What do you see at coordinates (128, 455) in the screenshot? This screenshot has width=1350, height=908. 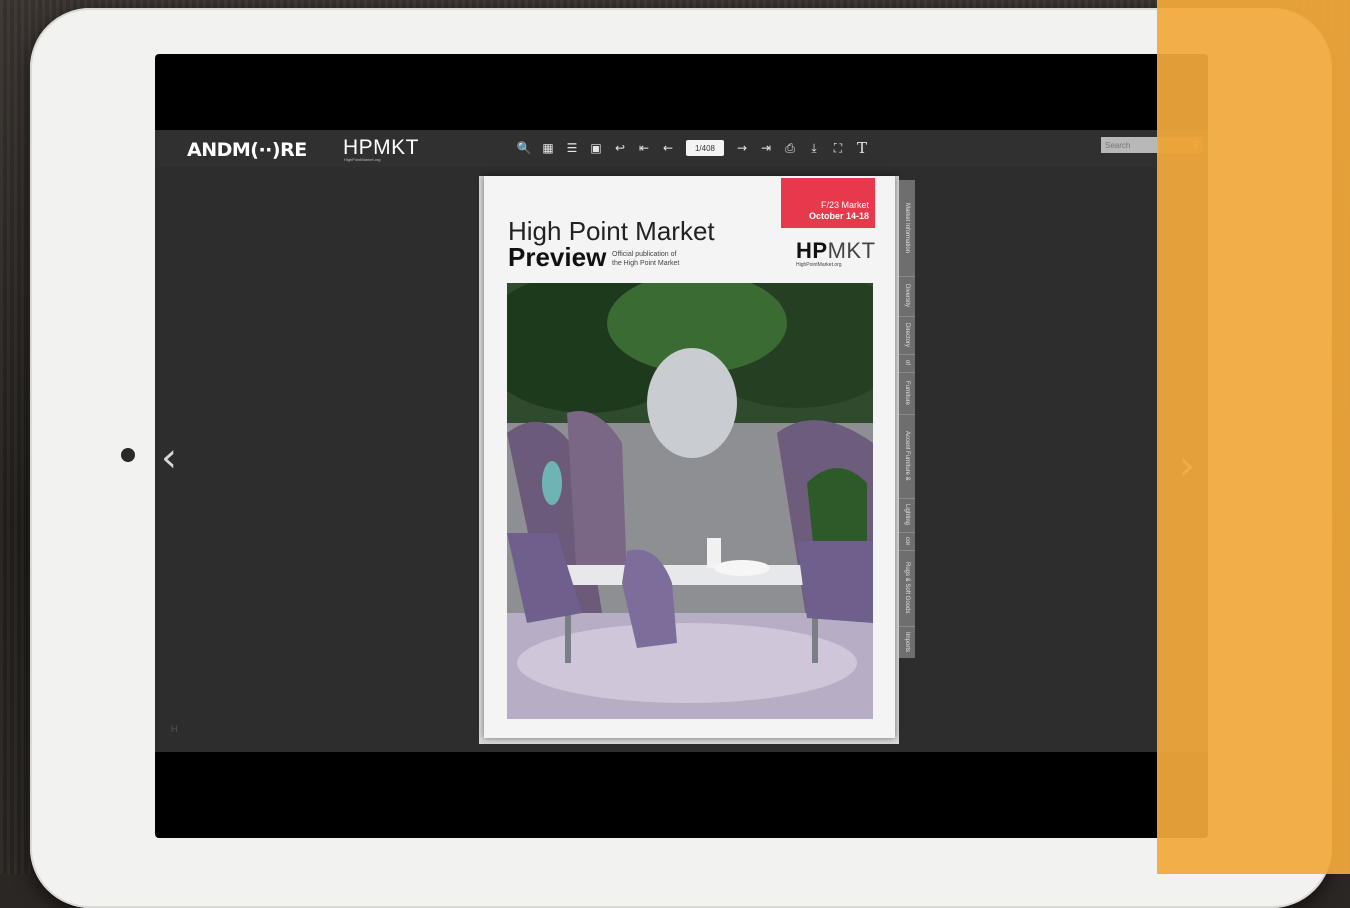 I see `camera-dot` at bounding box center [128, 455].